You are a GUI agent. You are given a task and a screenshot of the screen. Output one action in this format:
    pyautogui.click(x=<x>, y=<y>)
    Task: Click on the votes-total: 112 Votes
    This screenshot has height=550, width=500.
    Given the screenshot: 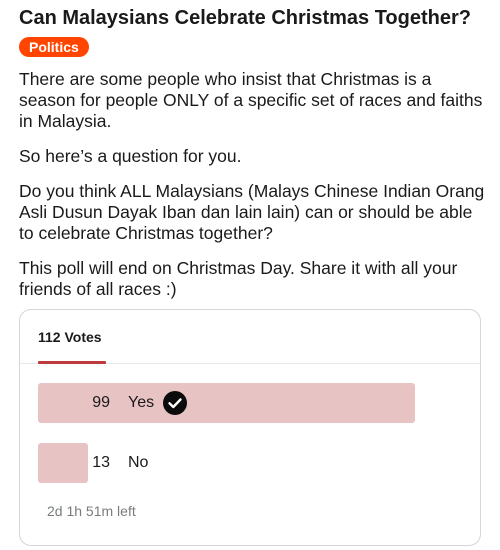 What is the action you would take?
    pyautogui.click(x=70, y=337)
    